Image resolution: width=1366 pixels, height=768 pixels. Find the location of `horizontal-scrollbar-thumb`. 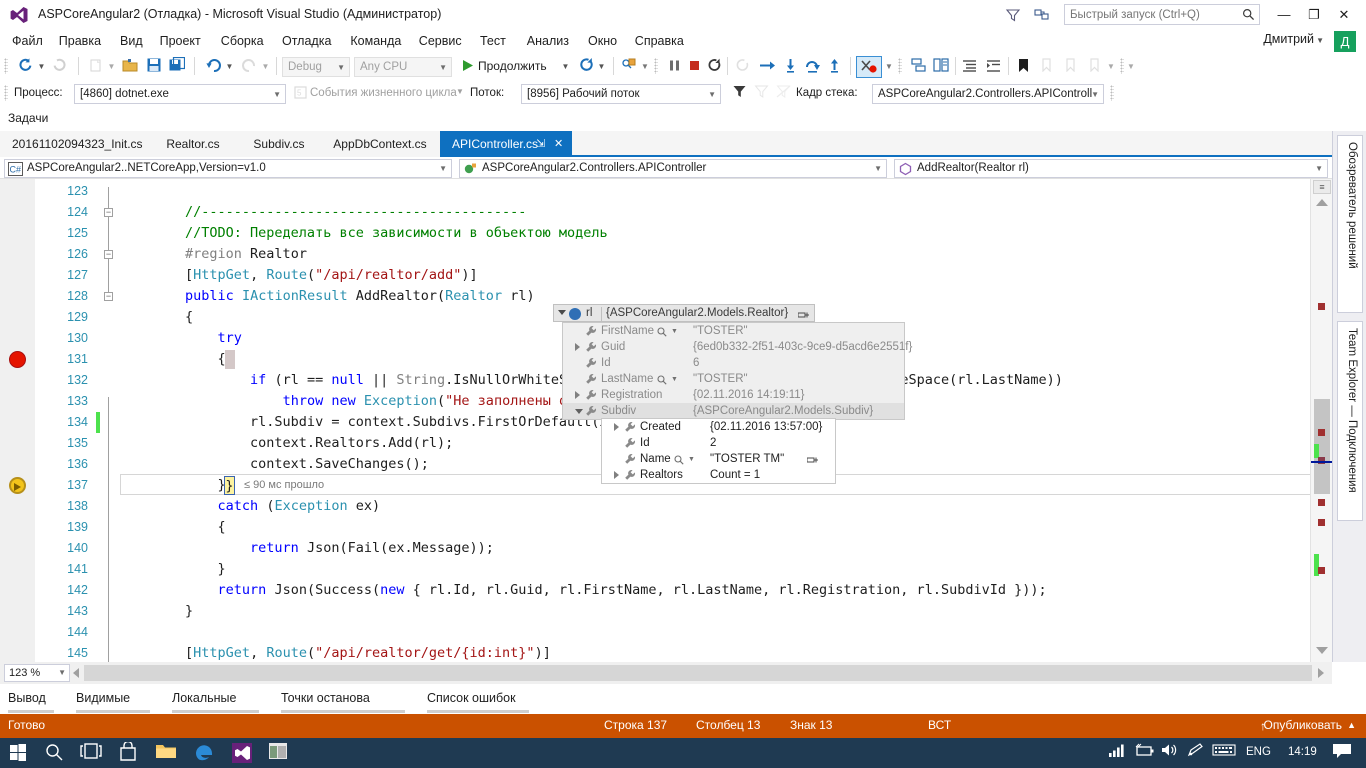

horizontal-scrollbar-thumb is located at coordinates (698, 673).